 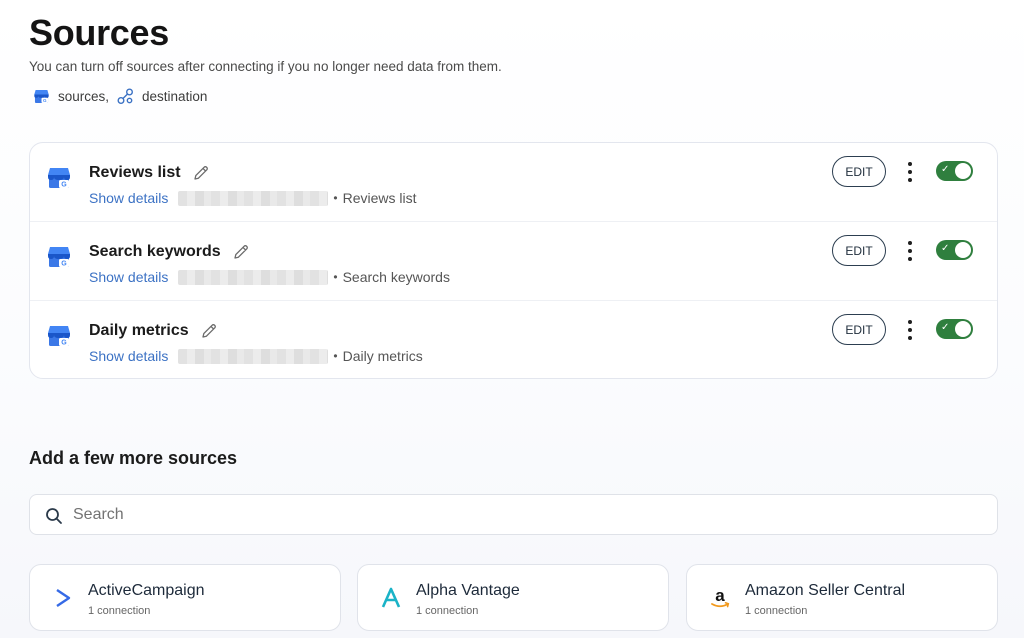 What do you see at coordinates (99, 32) in the screenshot?
I see `page-title: Sources` at bounding box center [99, 32].